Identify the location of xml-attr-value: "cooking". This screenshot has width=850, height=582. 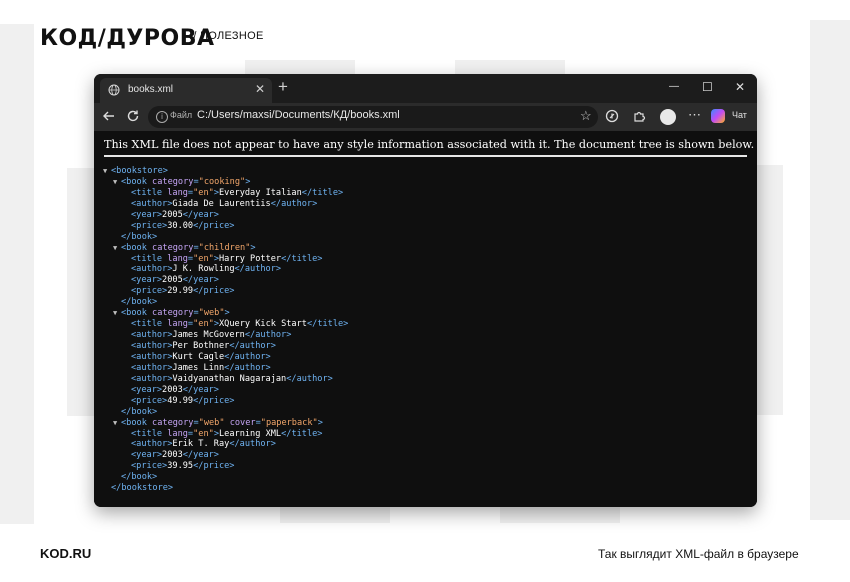
(222, 181).